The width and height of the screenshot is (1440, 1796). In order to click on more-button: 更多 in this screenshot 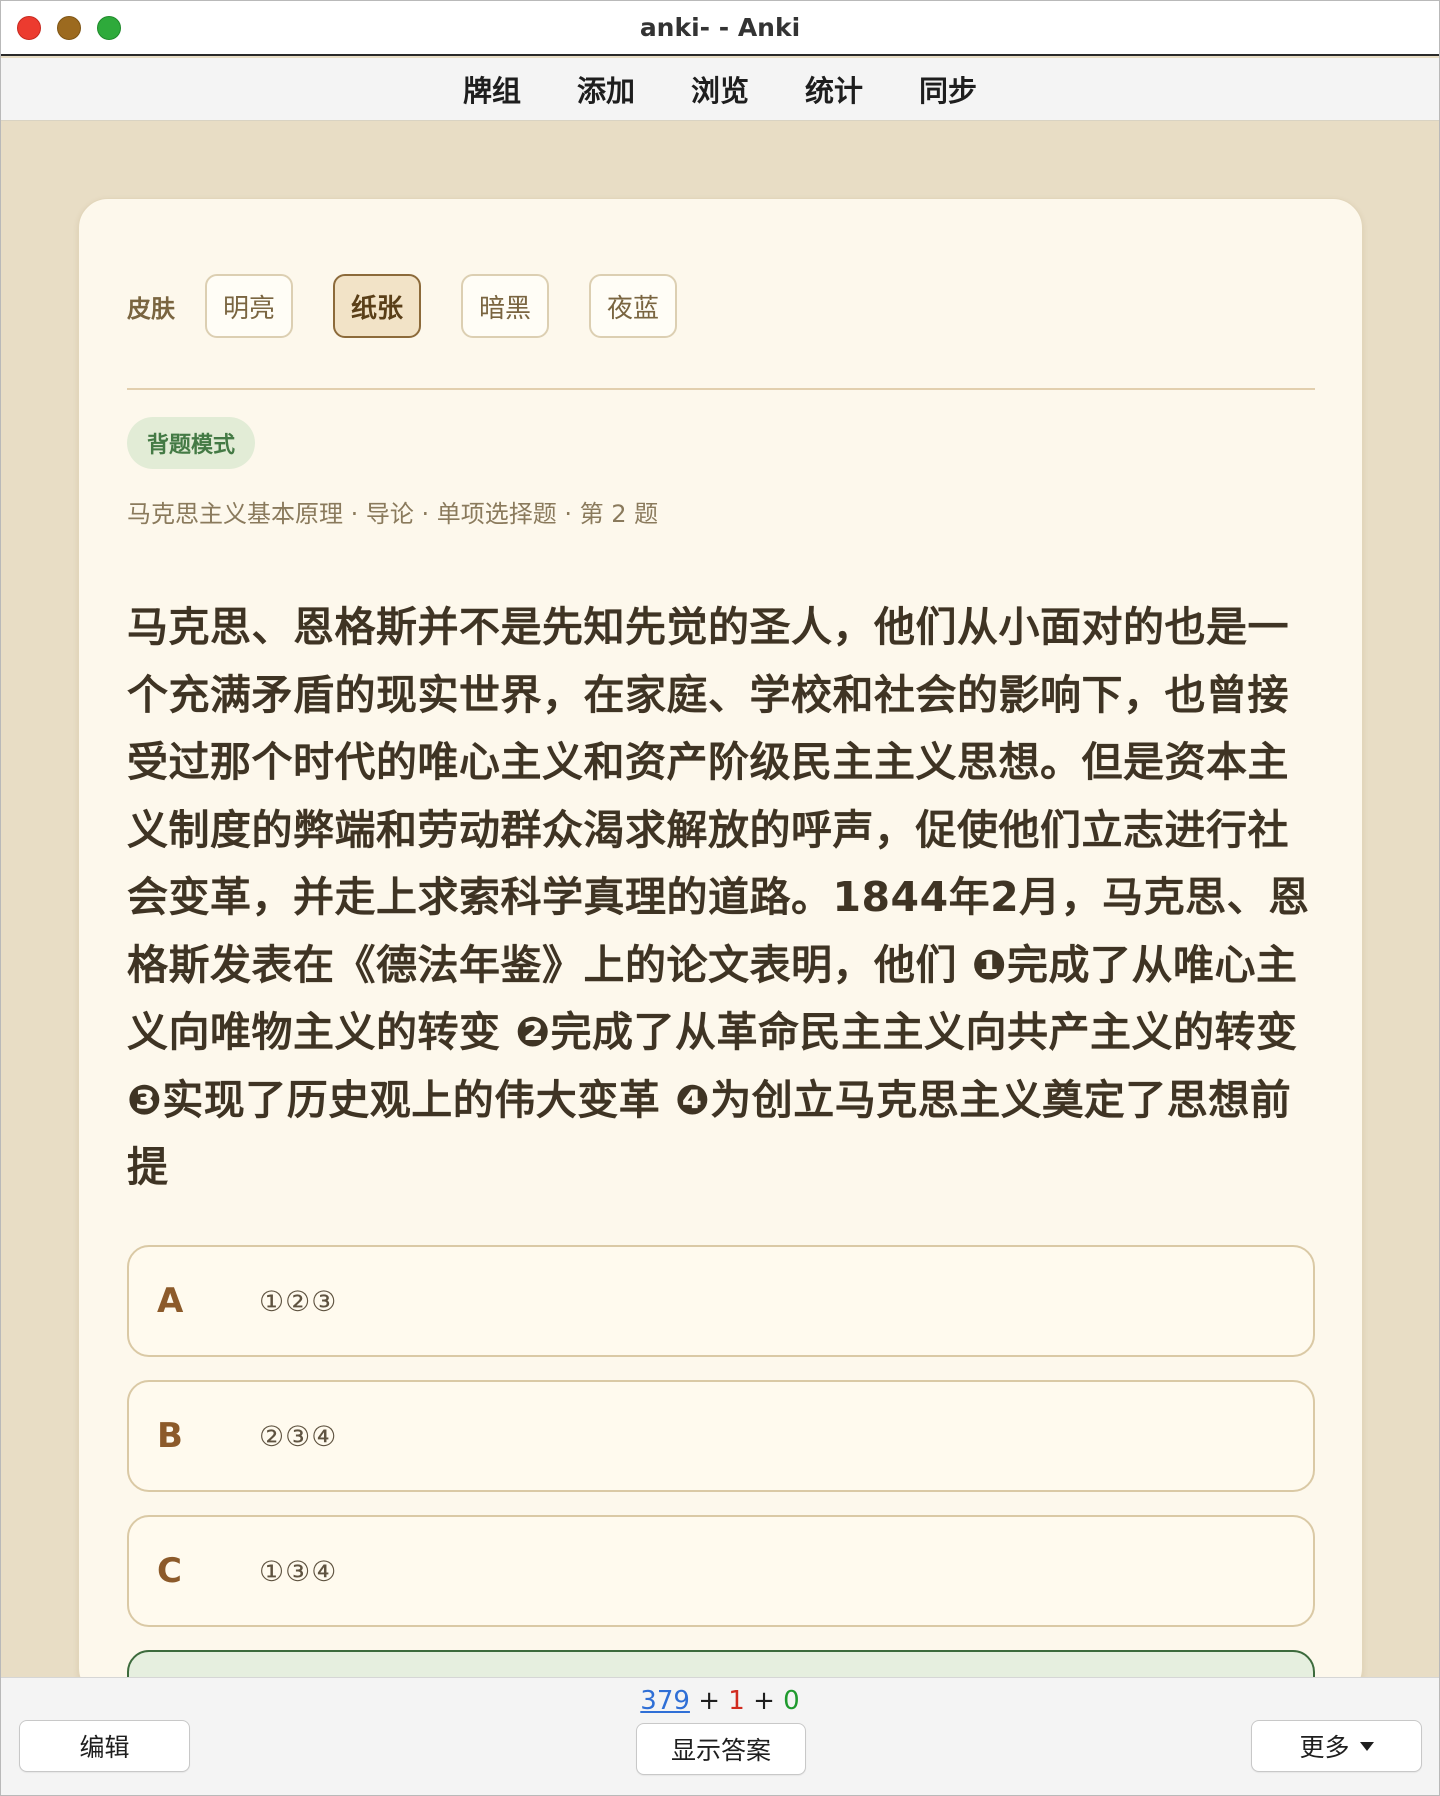, I will do `click(1336, 1746)`.